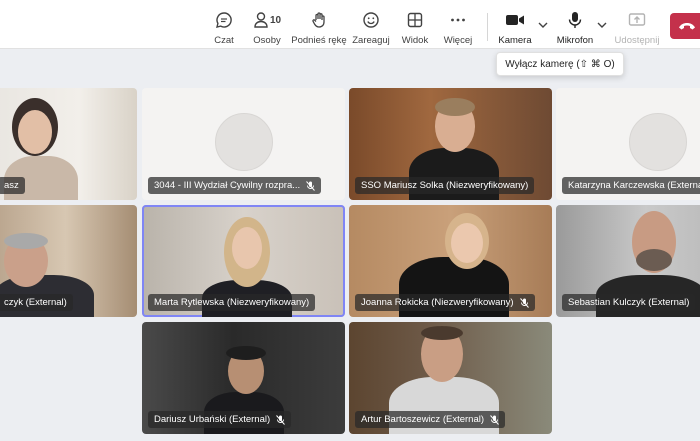  What do you see at coordinates (634, 185) in the screenshot?
I see `participant-name: Katarzyna Karczewska (External)` at bounding box center [634, 185].